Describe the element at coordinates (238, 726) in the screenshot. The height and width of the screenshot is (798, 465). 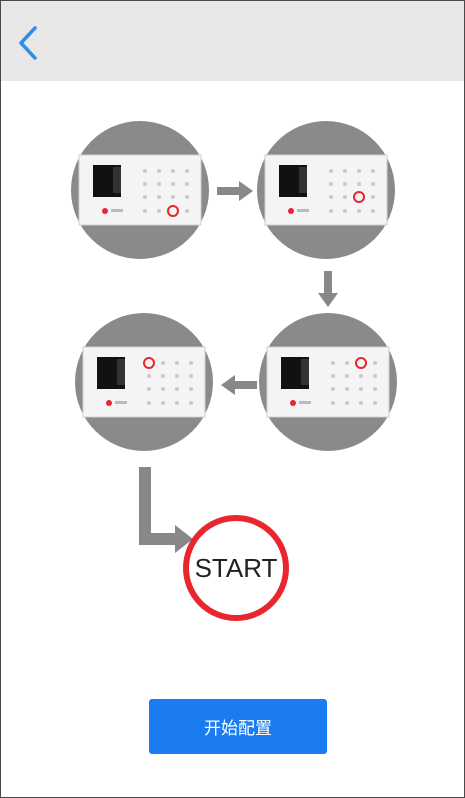
I see `start-config-button: 开始配置` at that location.